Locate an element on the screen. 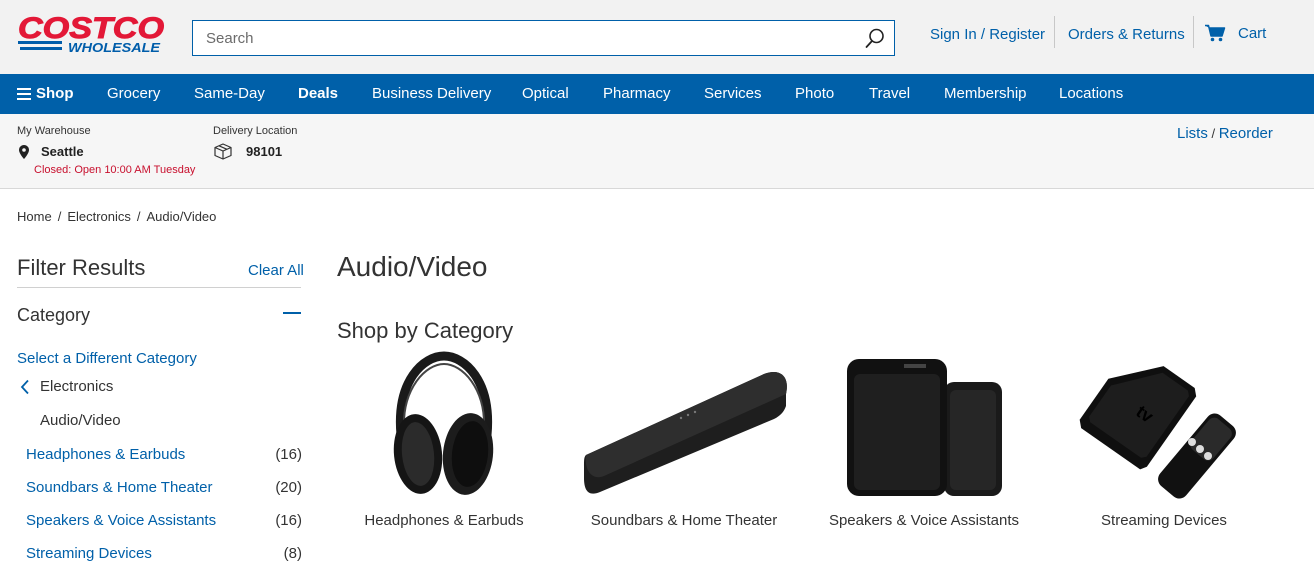 Image resolution: width=1314 pixels, height=567 pixels. category-tile-speakers: Speakers & Voice Assistants is located at coordinates (924, 445).